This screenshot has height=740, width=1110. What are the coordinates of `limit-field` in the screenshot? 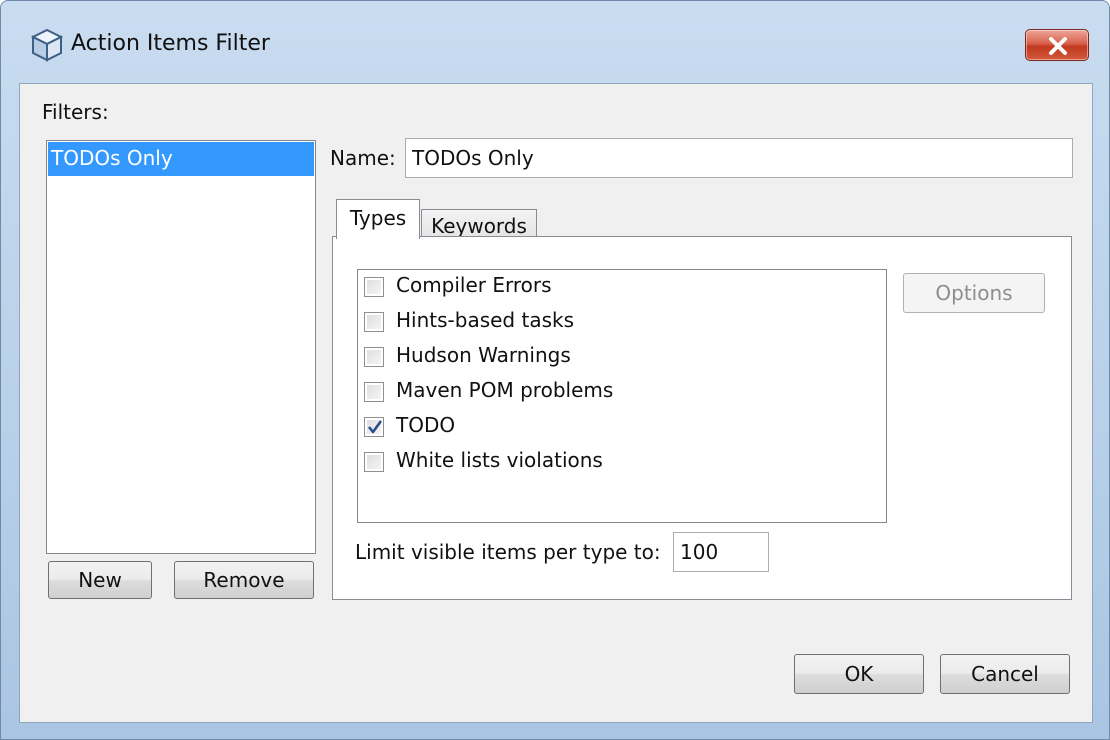 It's located at (721, 552).